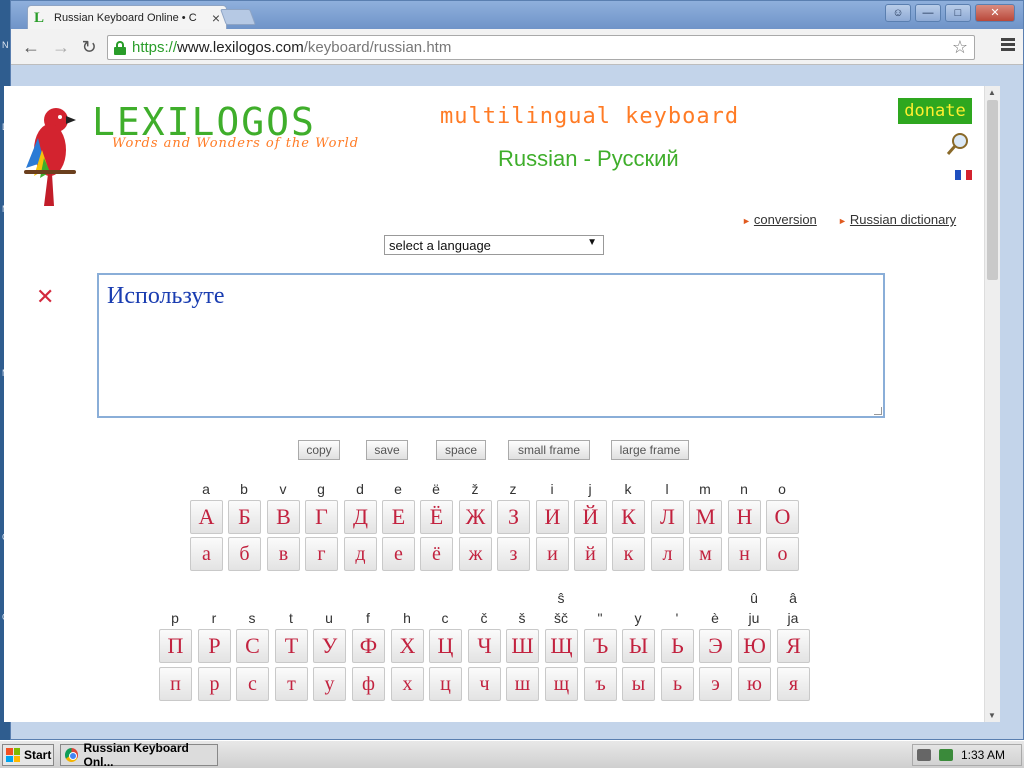 This screenshot has height=768, width=1024. Describe the element at coordinates (992, 404) in the screenshot. I see `vertical-scrollbar: ▲ ▼` at that location.